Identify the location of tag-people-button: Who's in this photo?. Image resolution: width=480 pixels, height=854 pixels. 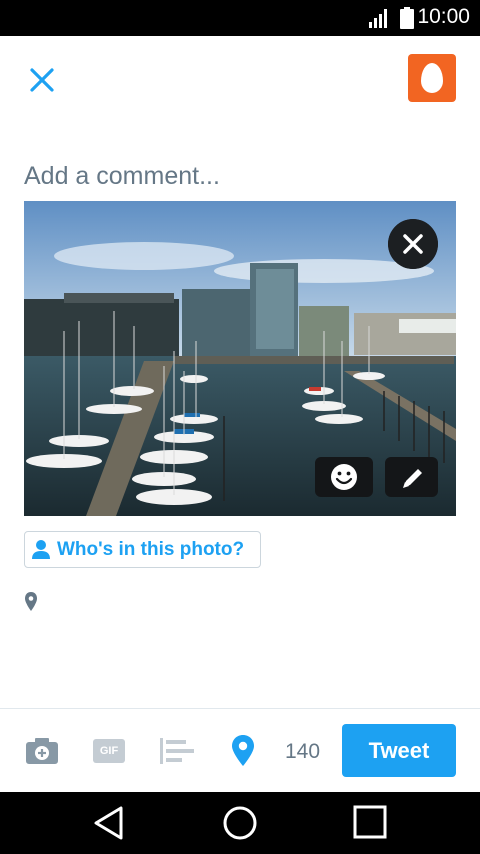
(142, 549).